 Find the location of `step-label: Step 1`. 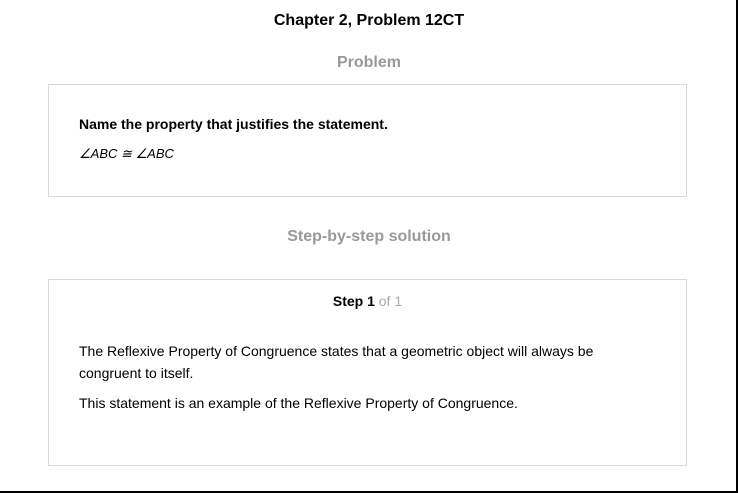

step-label: Step 1 is located at coordinates (353, 301).